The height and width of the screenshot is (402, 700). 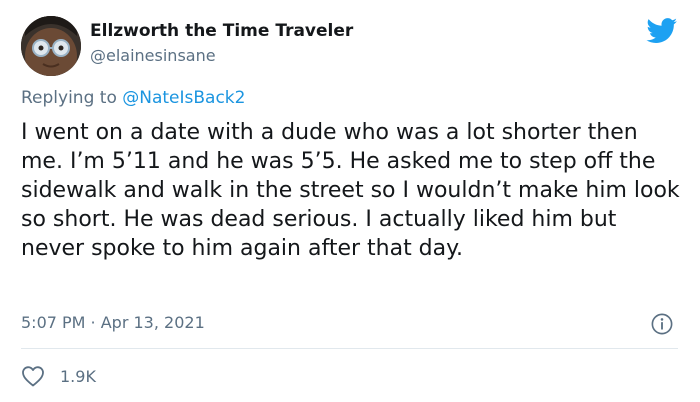 What do you see at coordinates (349, 348) in the screenshot?
I see `divider` at bounding box center [349, 348].